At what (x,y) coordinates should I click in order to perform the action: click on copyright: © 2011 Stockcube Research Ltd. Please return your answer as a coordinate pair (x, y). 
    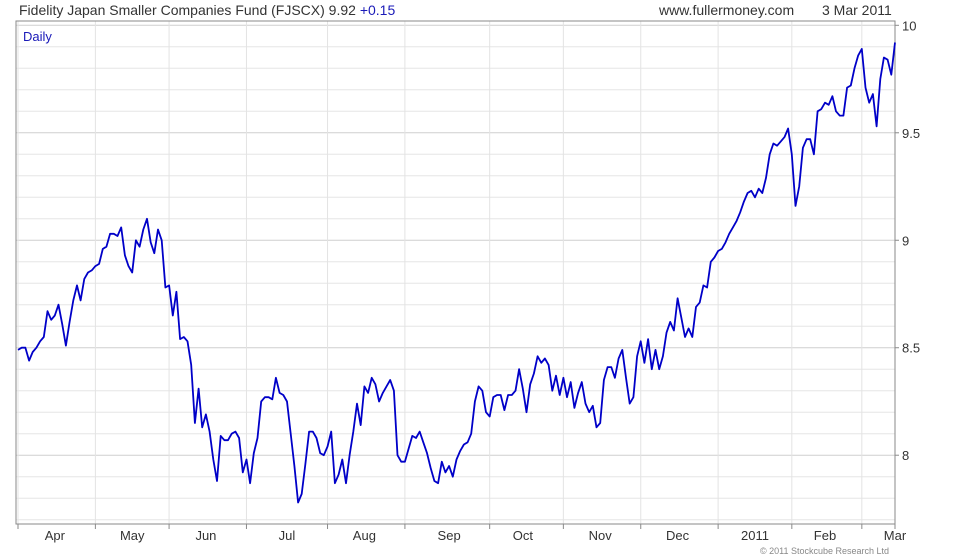
    Looking at the image, I should click on (825, 551).